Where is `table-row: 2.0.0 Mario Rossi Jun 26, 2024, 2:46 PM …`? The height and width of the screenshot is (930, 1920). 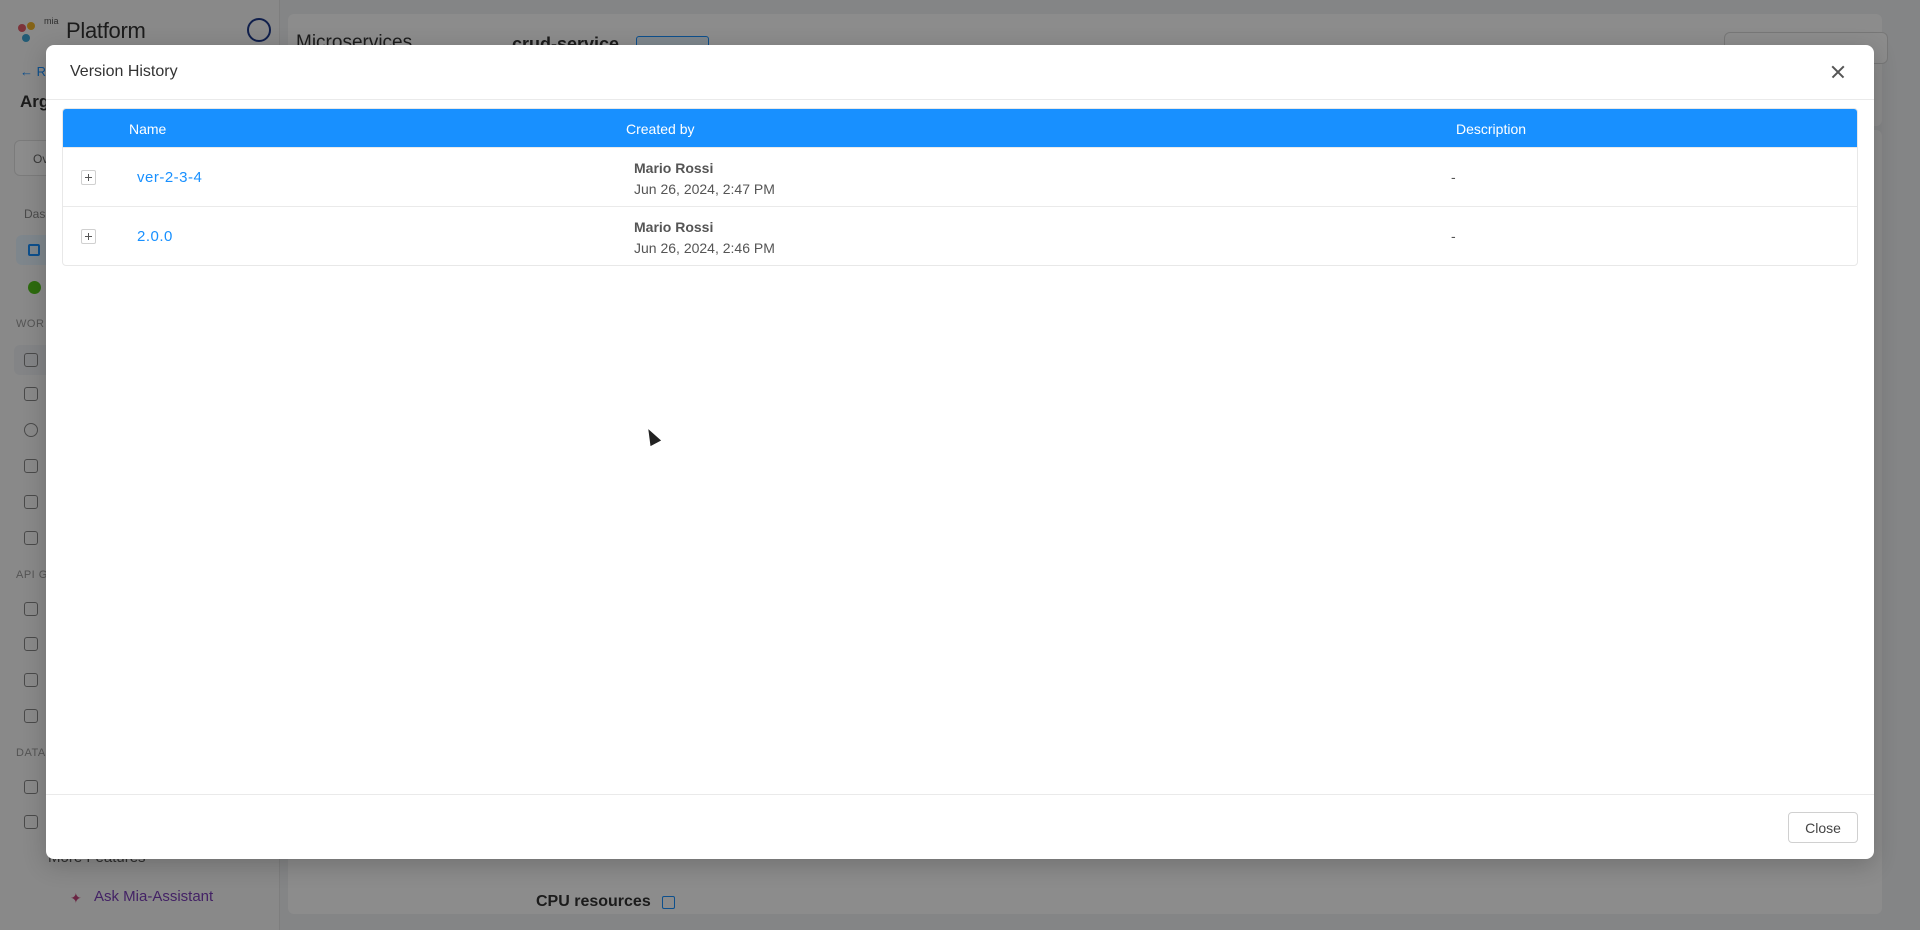 table-row: 2.0.0 Mario Rossi Jun 26, 2024, 2:46 PM … is located at coordinates (960, 235).